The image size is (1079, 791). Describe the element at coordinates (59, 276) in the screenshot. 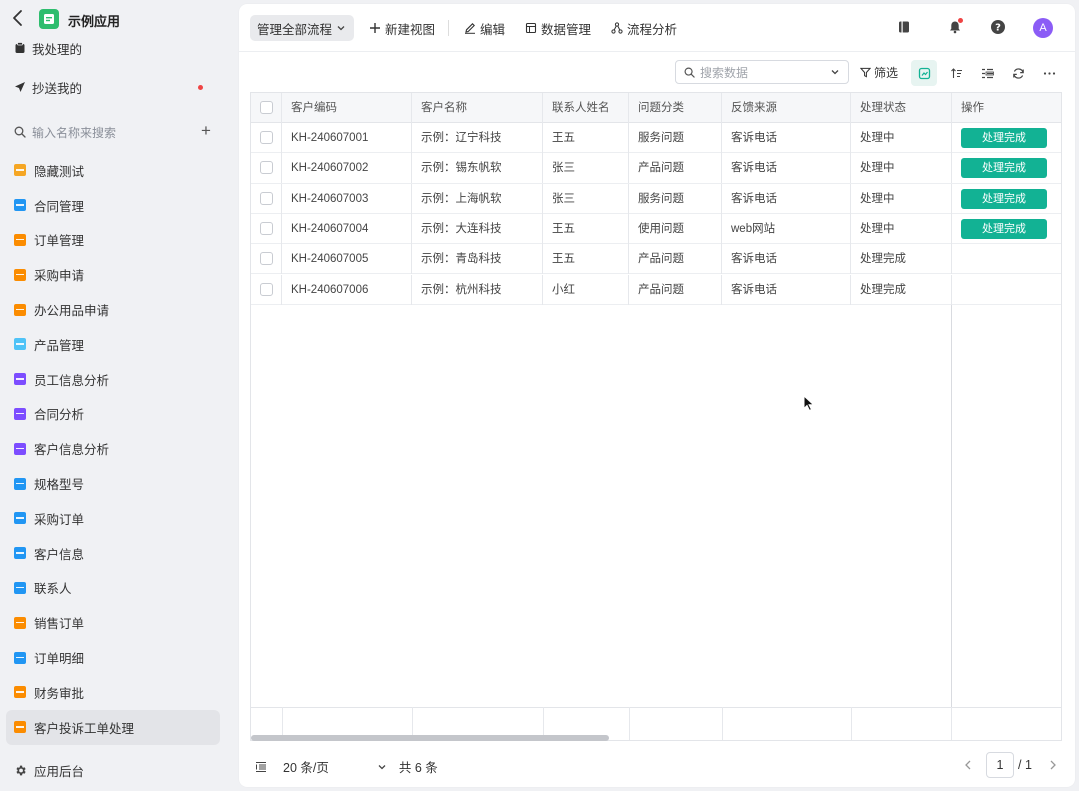

I see `sidebar-item-label: 采购申请` at that location.